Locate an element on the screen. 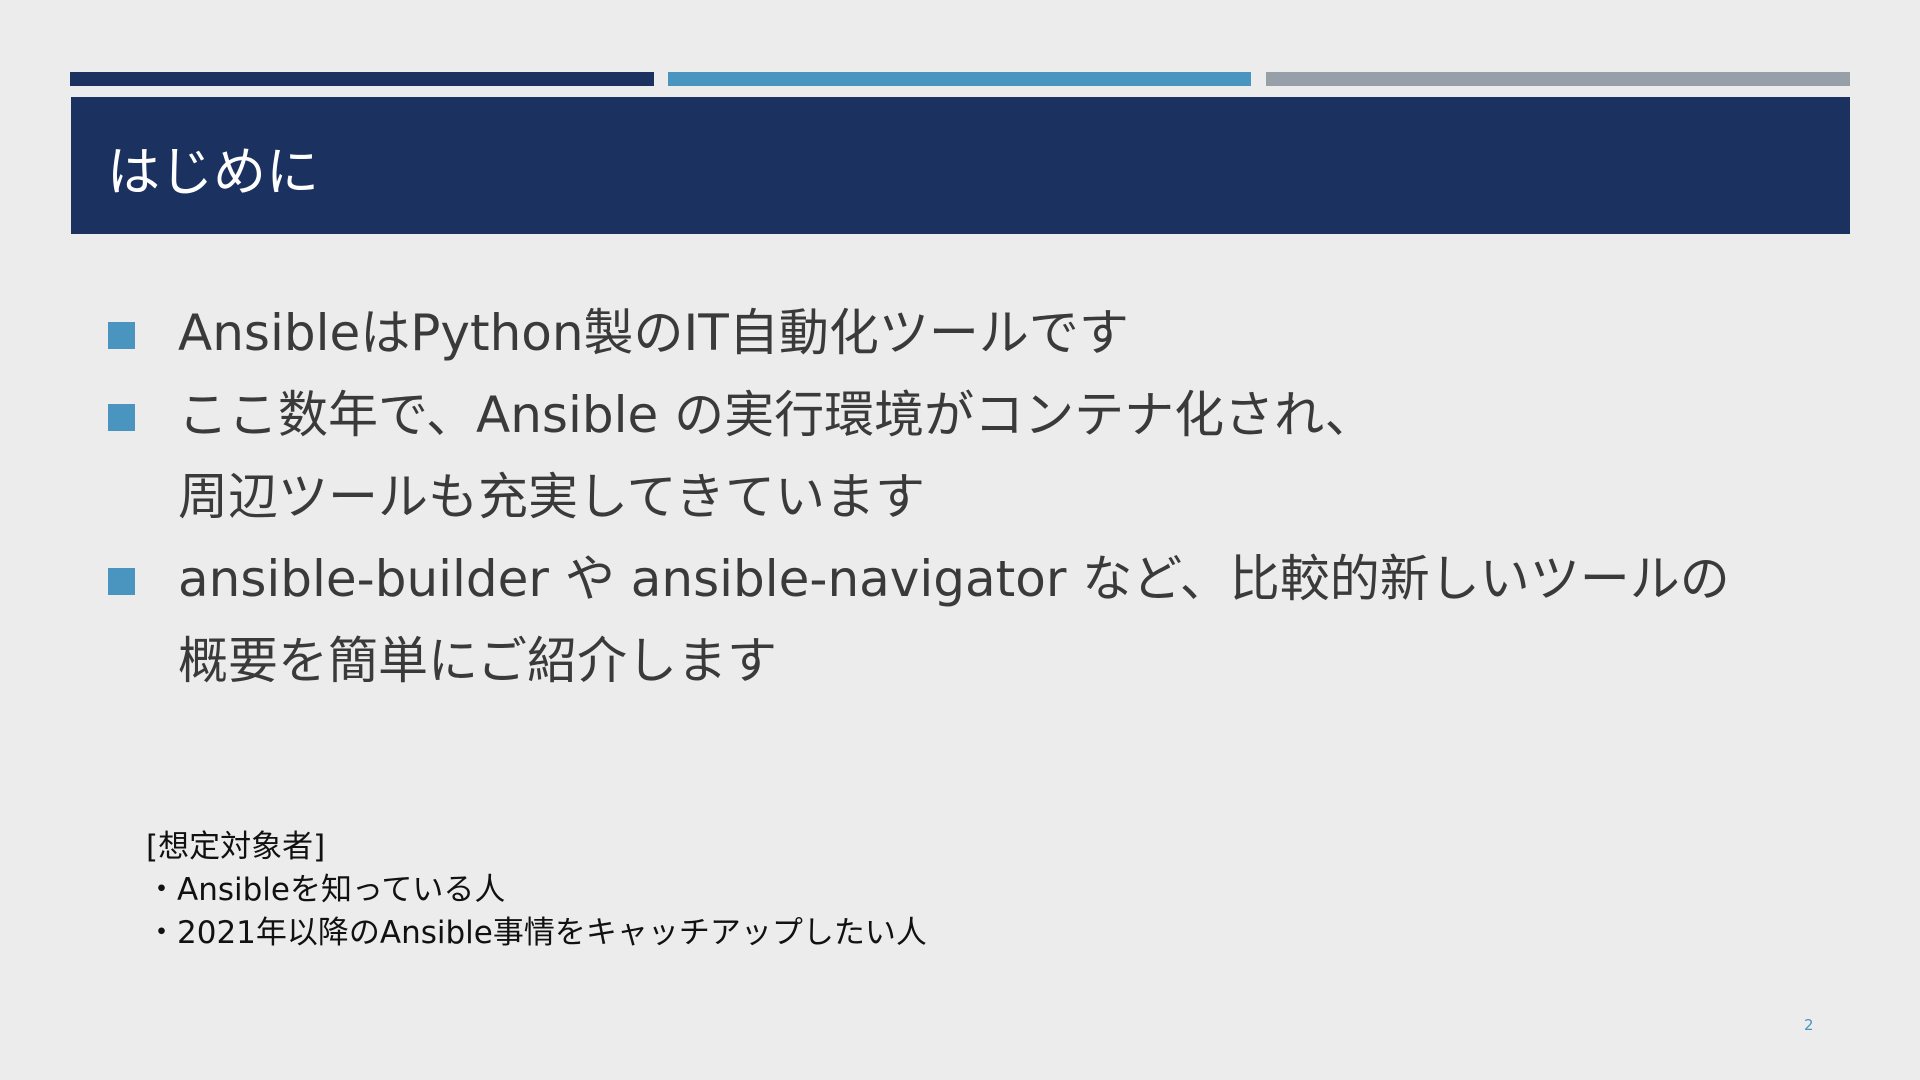 The image size is (1920, 1080). audience-item: ・2021年以降のAnsible事情をキャッチアップしたい人 is located at coordinates (536, 933).